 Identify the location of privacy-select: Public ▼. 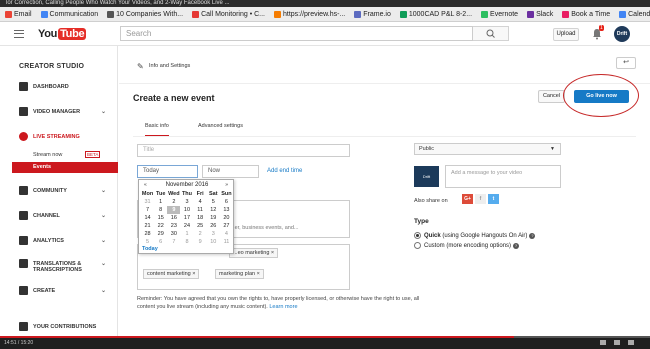
(487, 149).